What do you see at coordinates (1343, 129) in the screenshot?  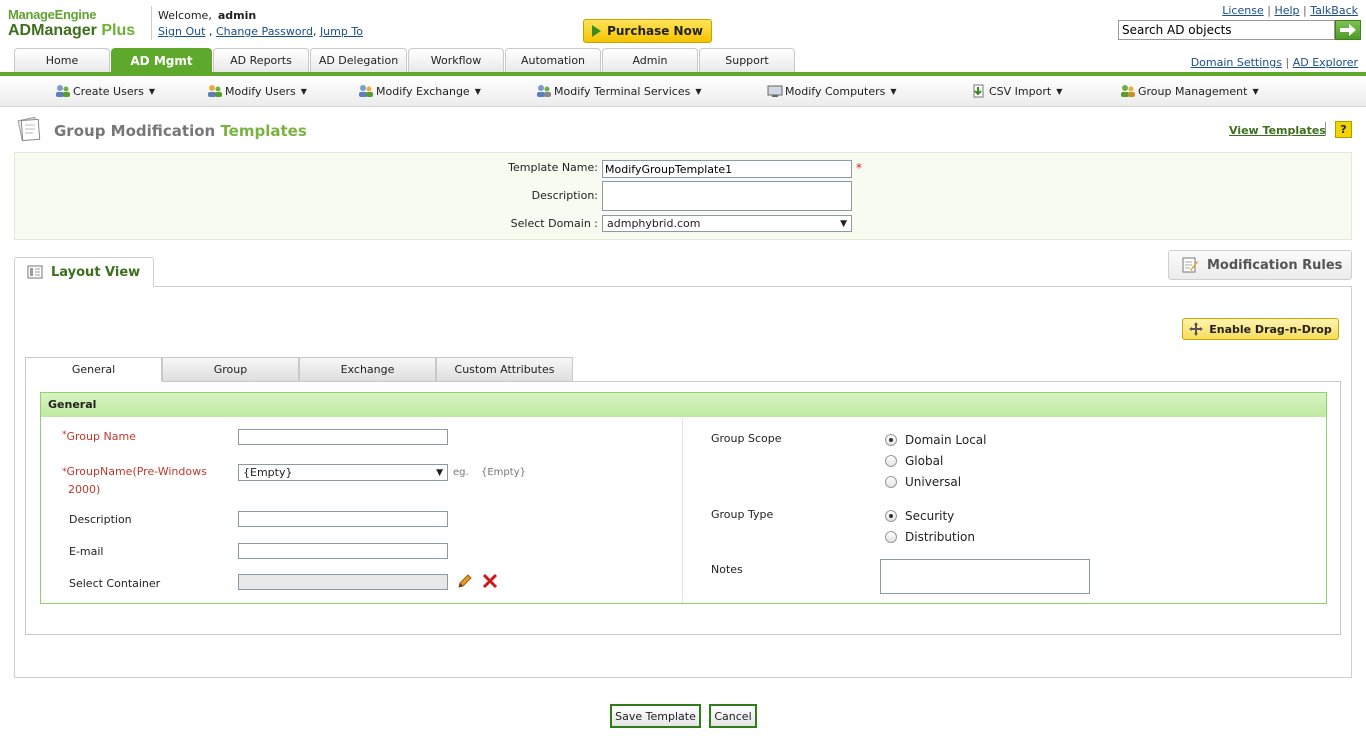 I see `help-icon: ?` at bounding box center [1343, 129].